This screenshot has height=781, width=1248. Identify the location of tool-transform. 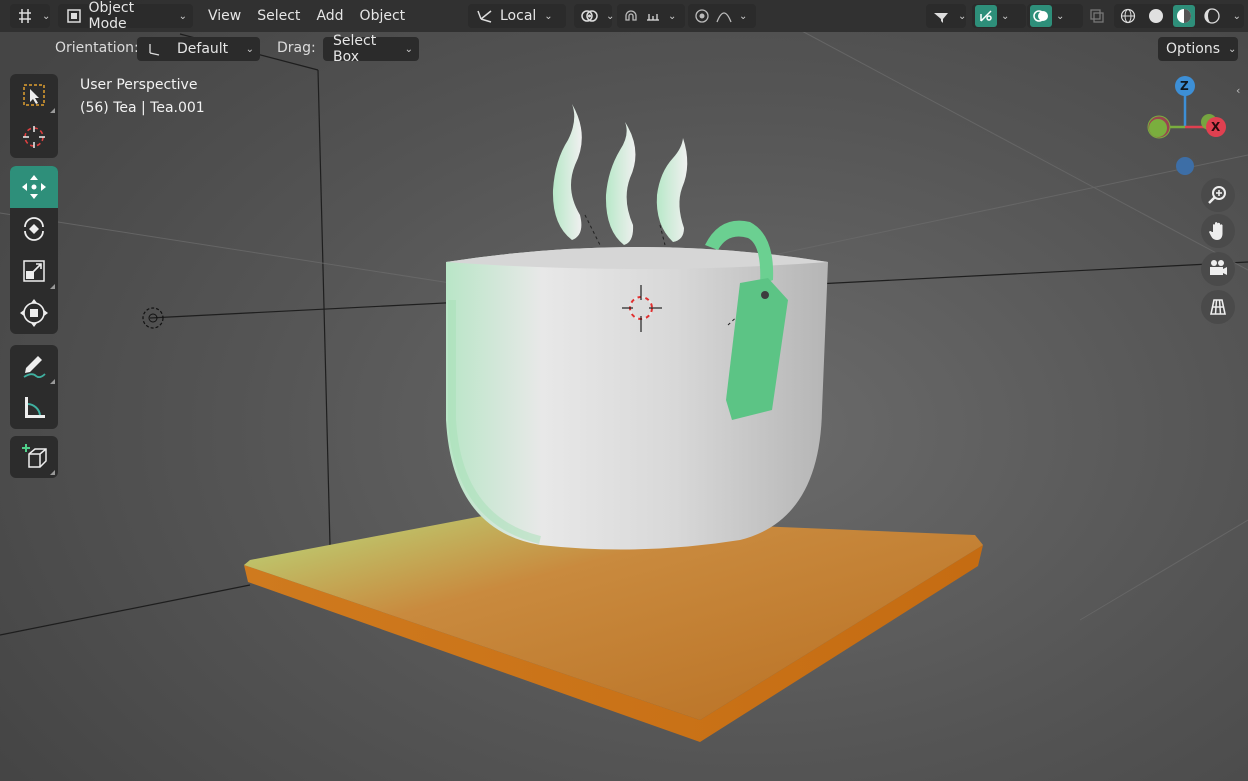
(34, 313).